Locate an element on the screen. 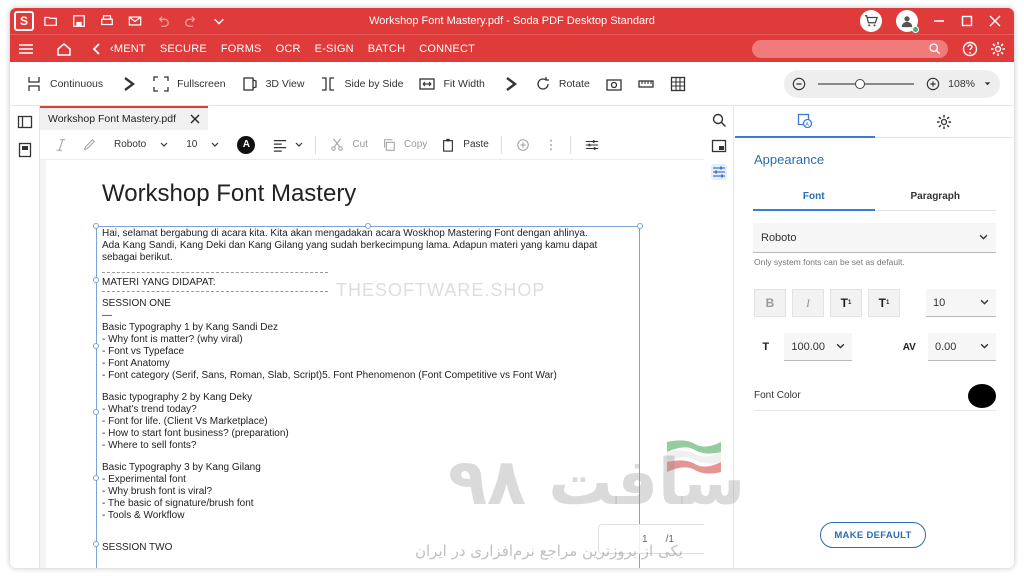  zoom-out-icon is located at coordinates (799, 84).